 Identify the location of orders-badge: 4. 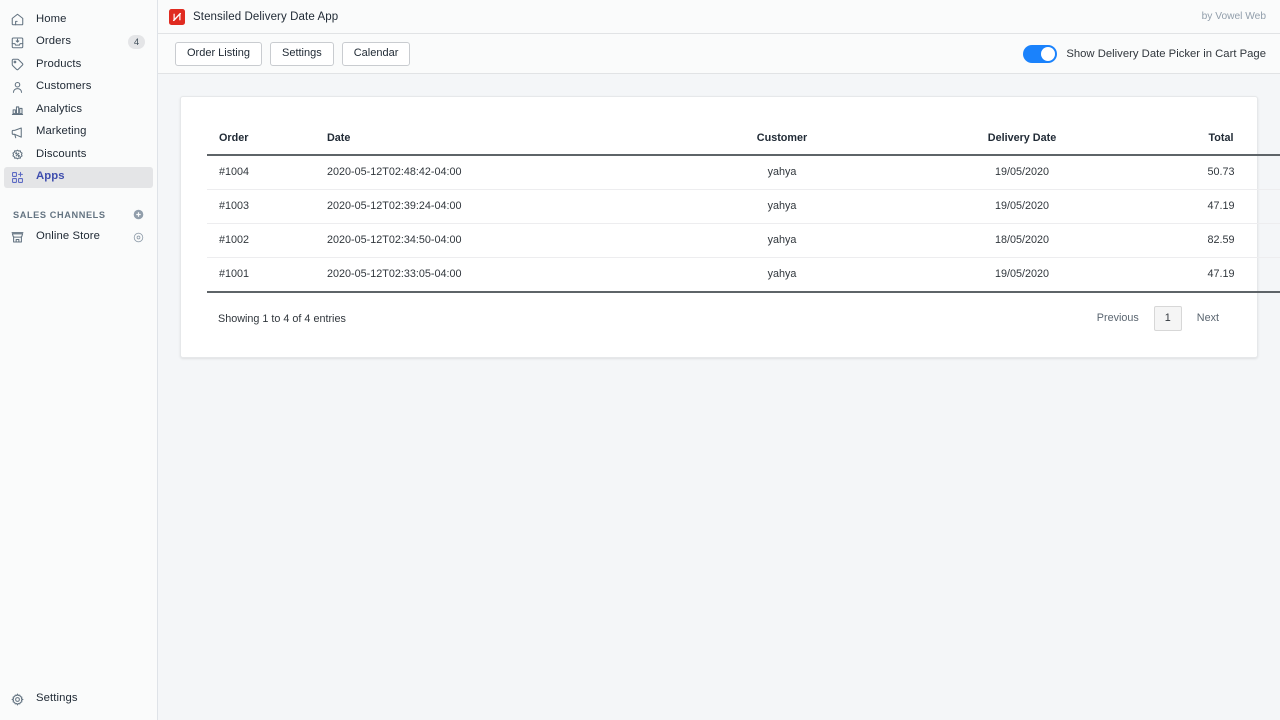
(136, 42).